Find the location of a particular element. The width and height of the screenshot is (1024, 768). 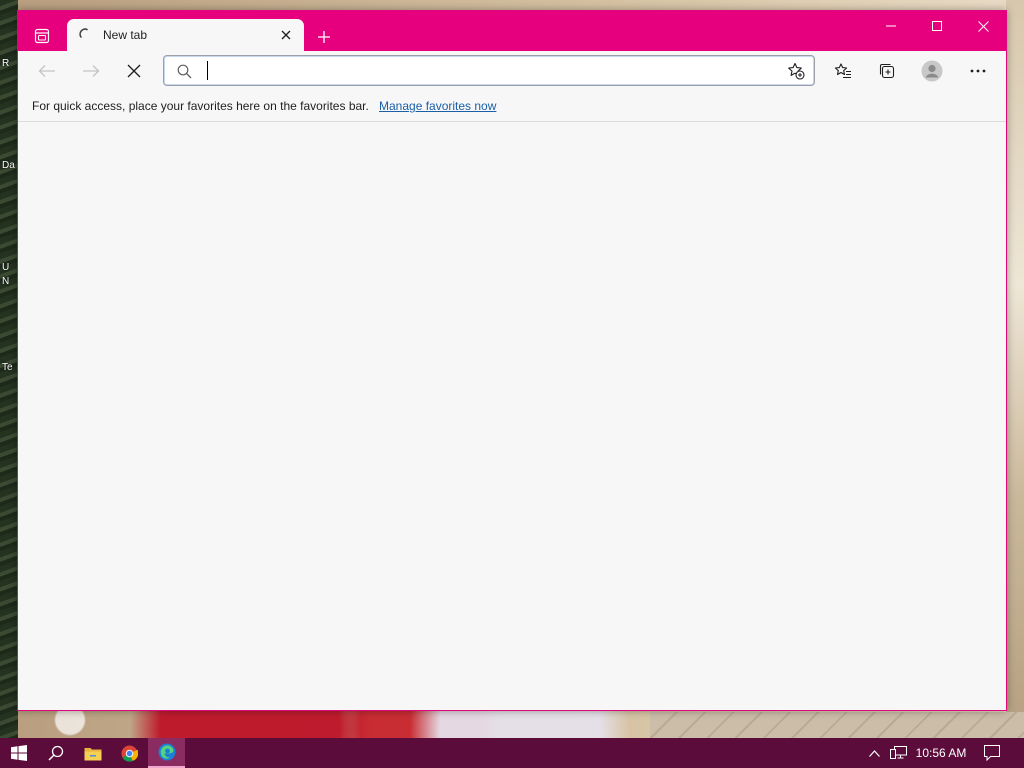

windows-start-icon is located at coordinates (18, 753).